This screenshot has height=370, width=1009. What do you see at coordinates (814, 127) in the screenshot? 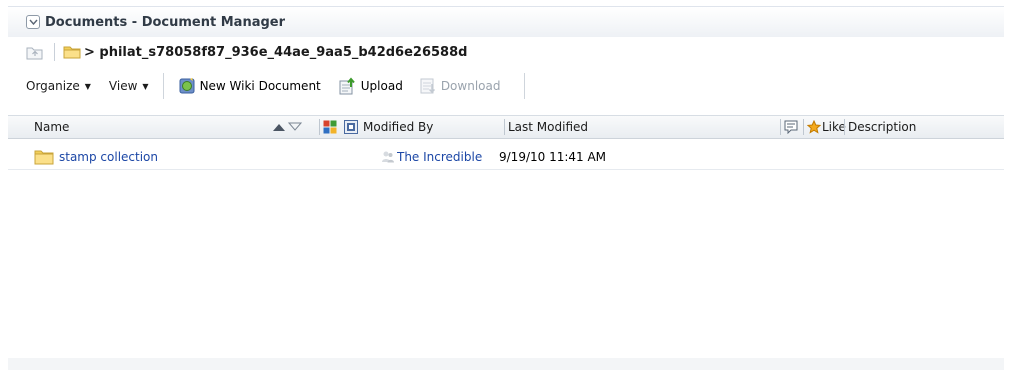
I see `star-icon` at bounding box center [814, 127].